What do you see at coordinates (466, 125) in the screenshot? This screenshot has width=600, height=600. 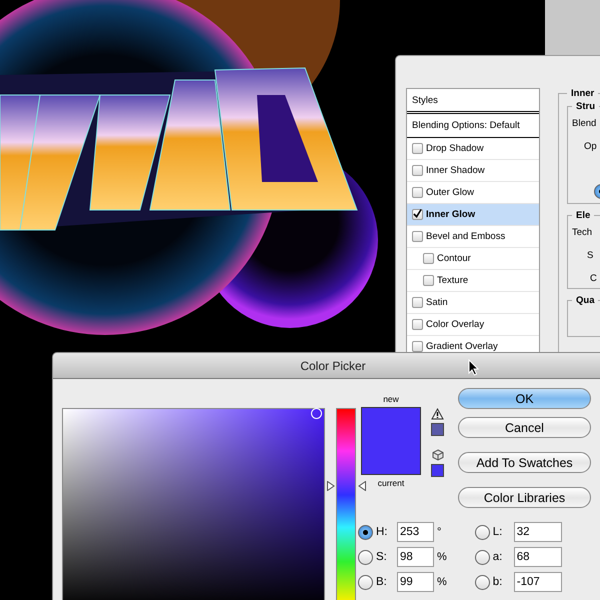 I see `style-label: Blending Options: Default` at bounding box center [466, 125].